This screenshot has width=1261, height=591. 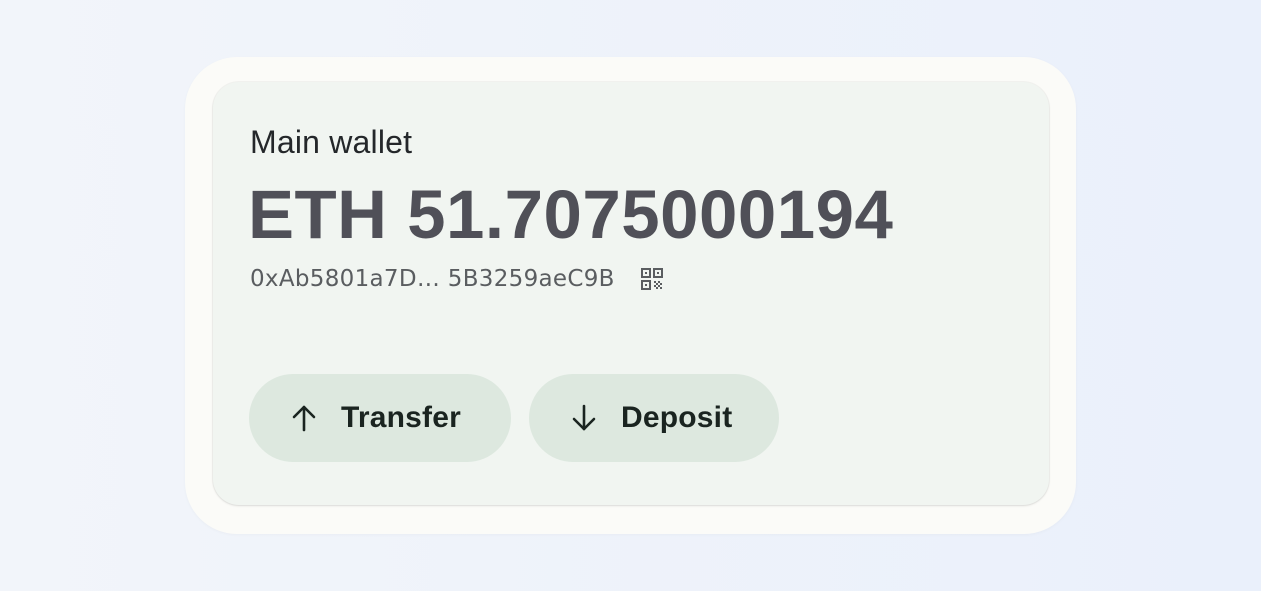 What do you see at coordinates (584, 418) in the screenshot?
I see `arrow-down-icon` at bounding box center [584, 418].